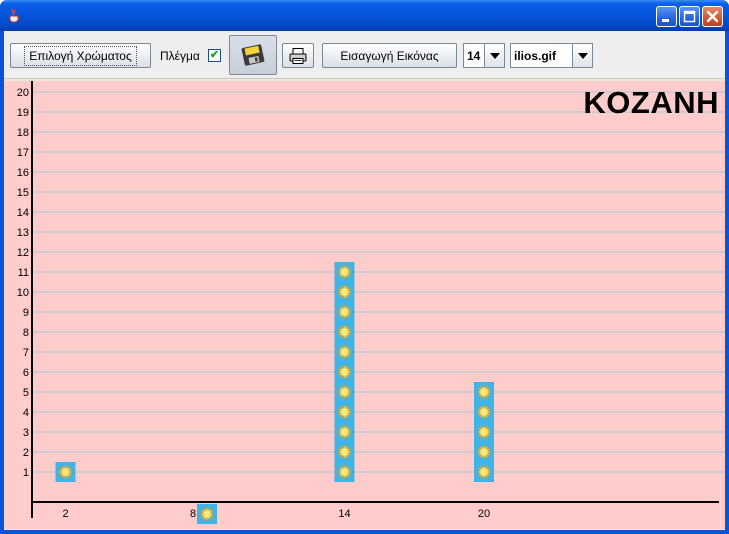 This screenshot has width=729, height=534. I want to click on close-icon, so click(712, 16).